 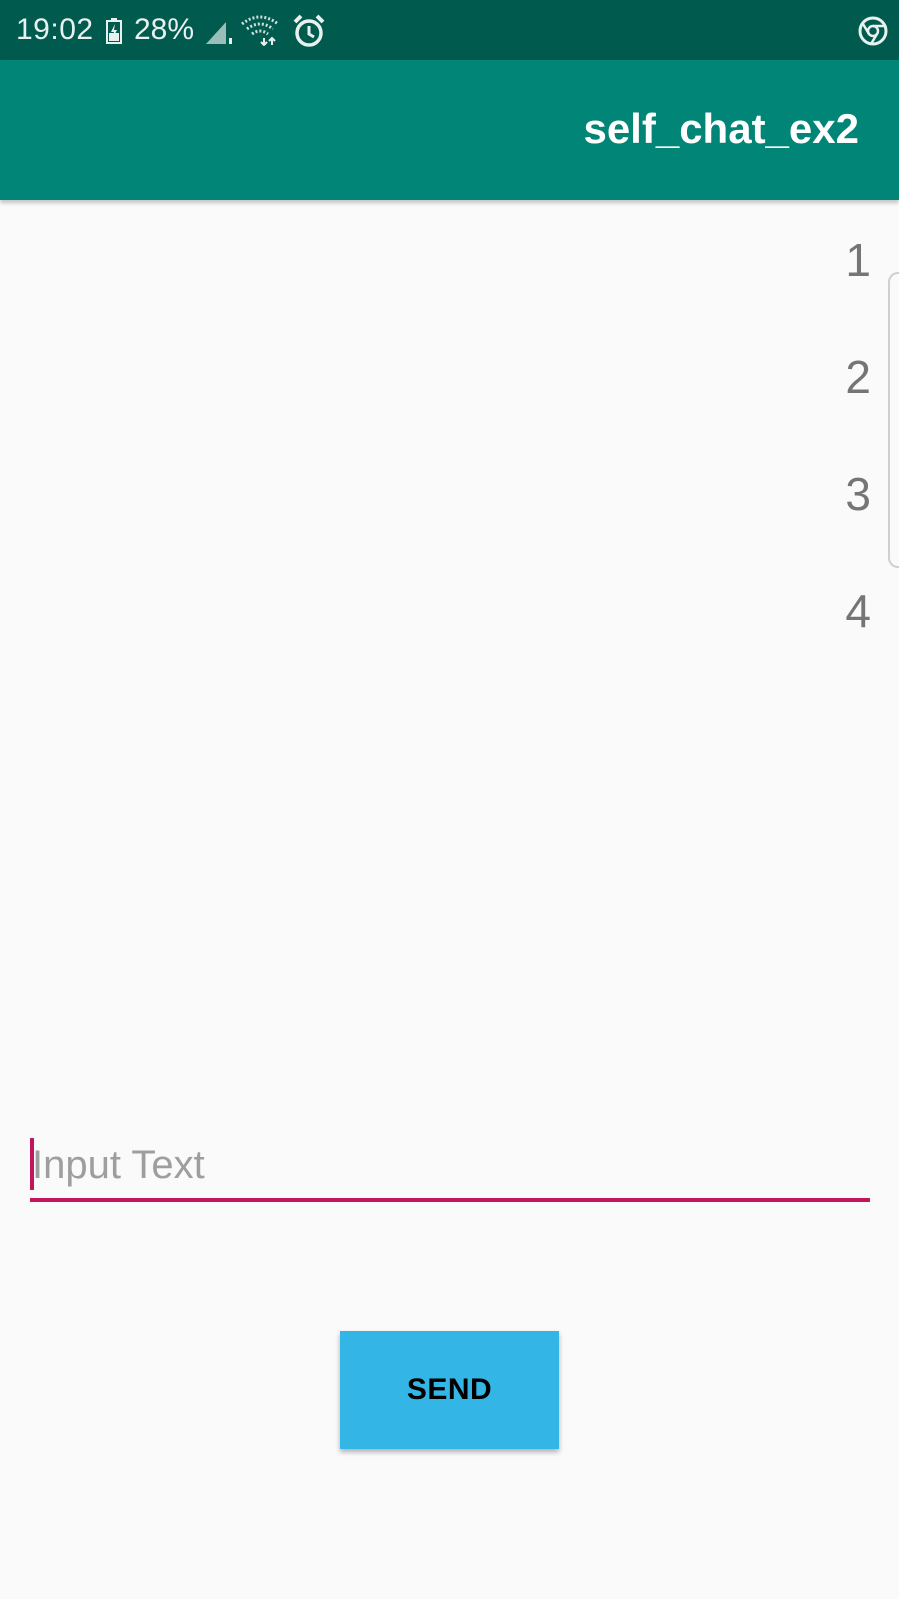 What do you see at coordinates (449, 30) in the screenshot?
I see `status-bar: 19:02 28%` at bounding box center [449, 30].